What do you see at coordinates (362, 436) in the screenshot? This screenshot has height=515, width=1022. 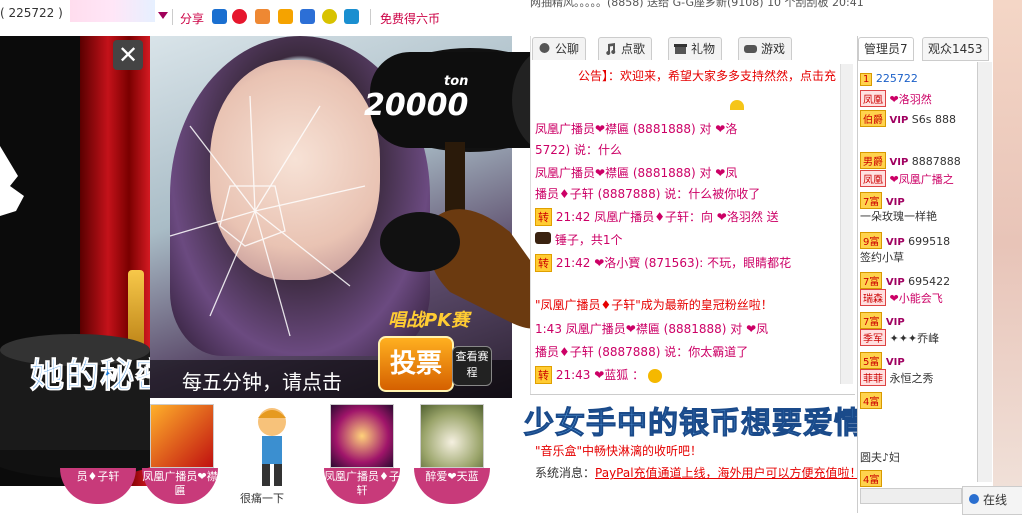 I see `gift-phoenix-purple-thumb` at bounding box center [362, 436].